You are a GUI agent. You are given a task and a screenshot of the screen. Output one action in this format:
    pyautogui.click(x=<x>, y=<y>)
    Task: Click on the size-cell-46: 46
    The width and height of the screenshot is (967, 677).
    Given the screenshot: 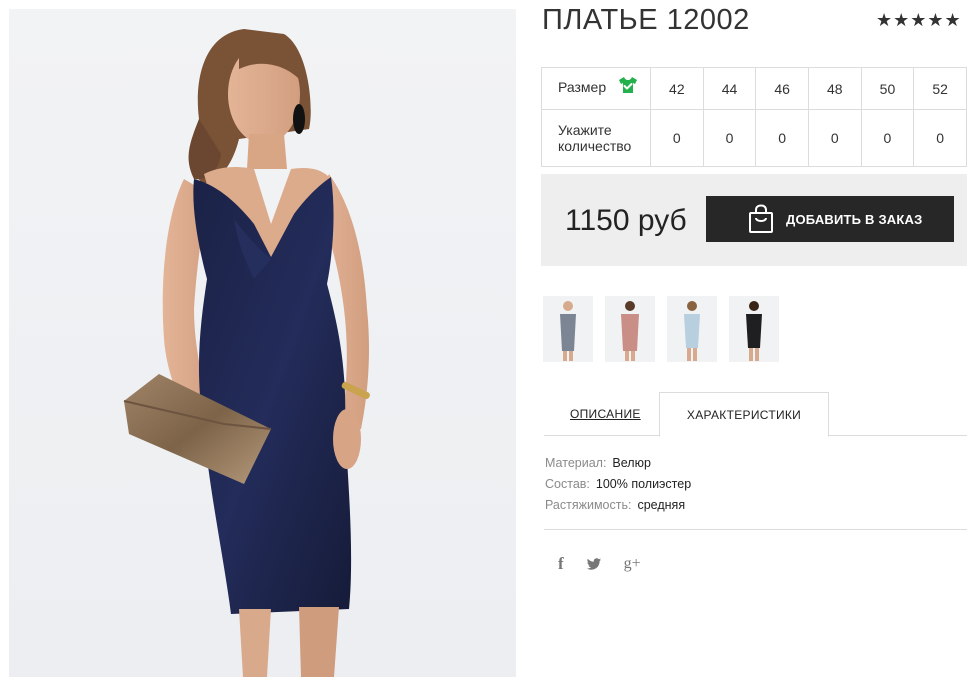 What is the action you would take?
    pyautogui.click(x=782, y=88)
    